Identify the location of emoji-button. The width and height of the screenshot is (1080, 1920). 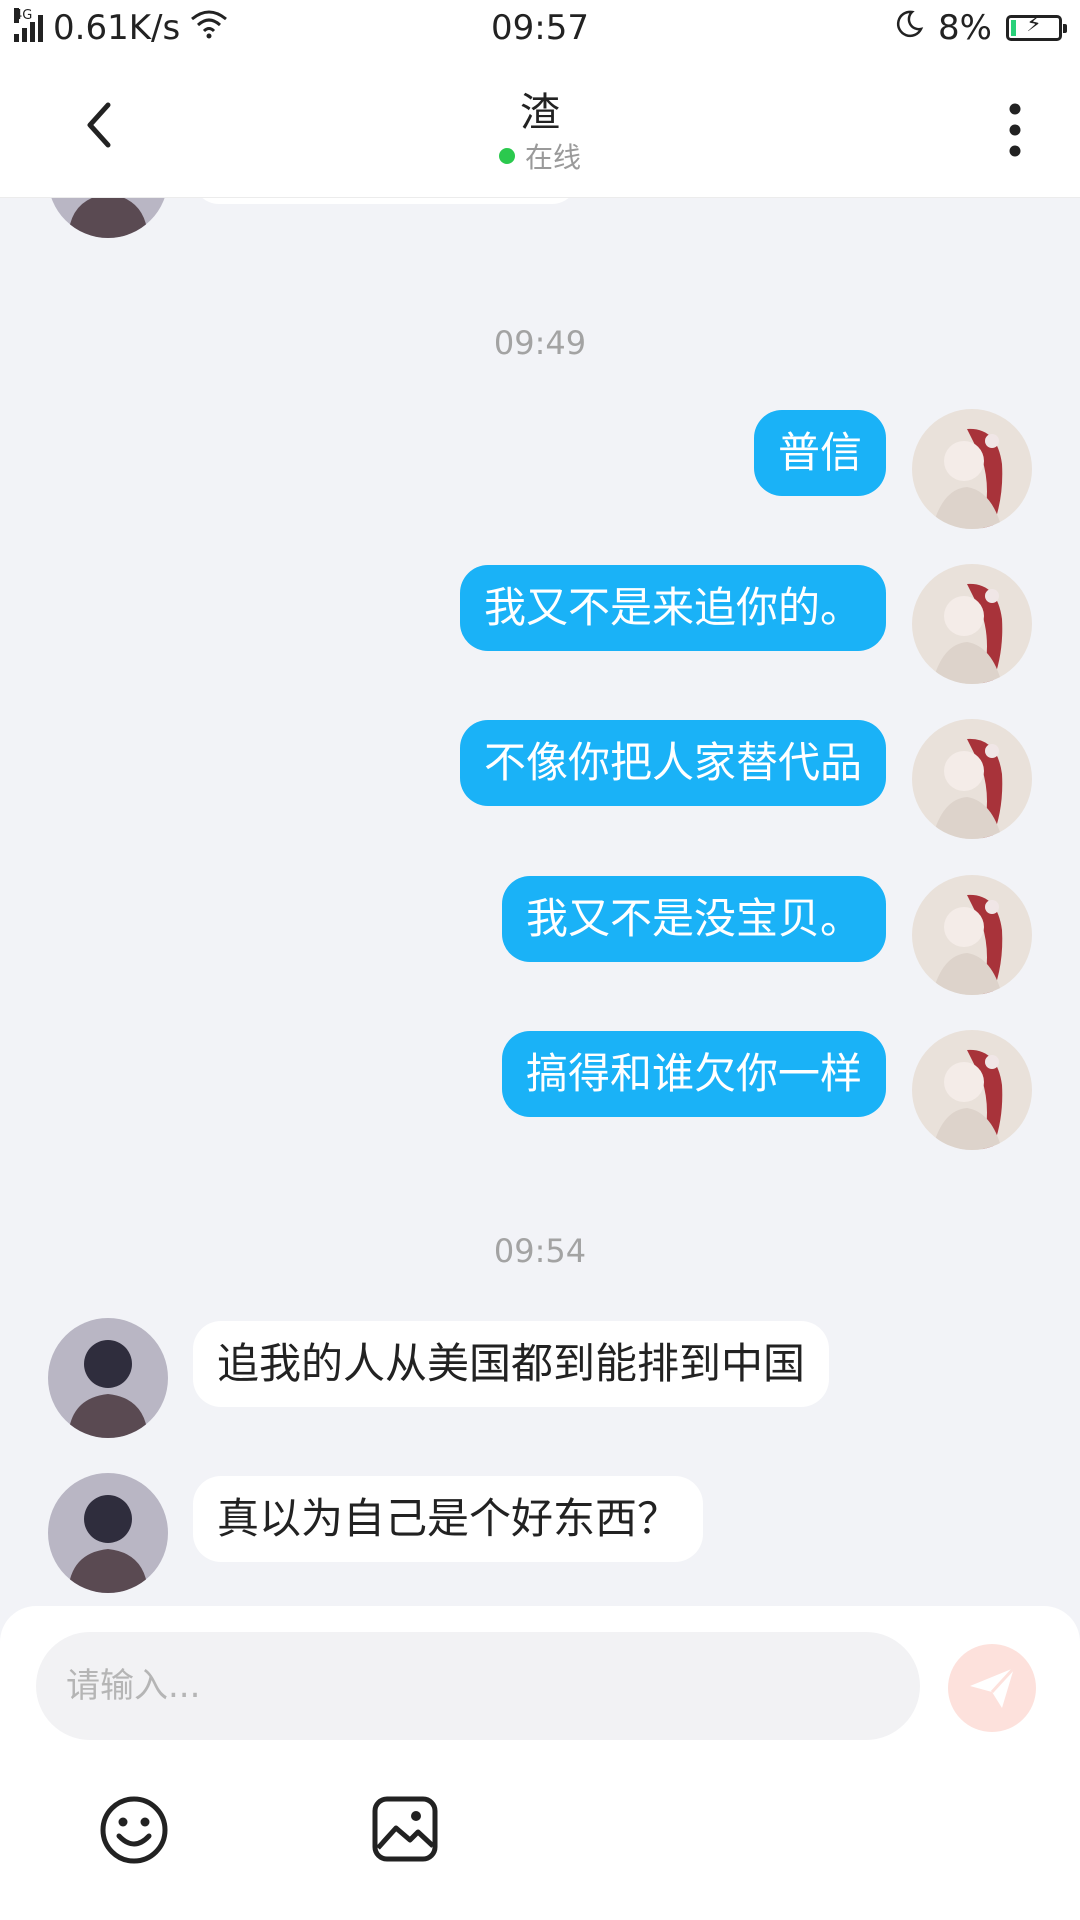
(134, 1830).